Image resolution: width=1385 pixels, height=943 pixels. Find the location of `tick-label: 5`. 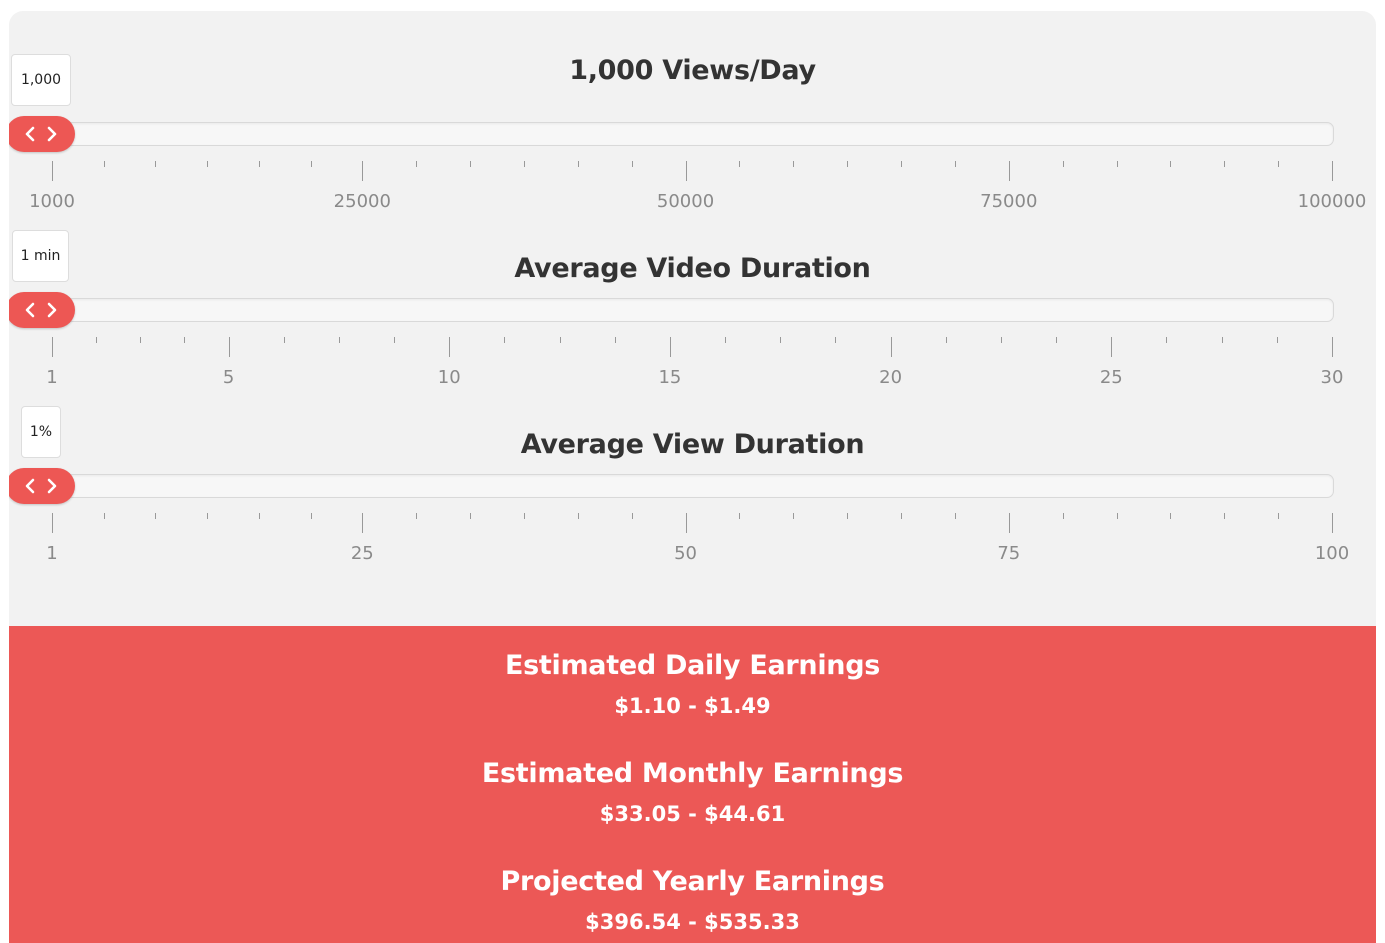

tick-label: 5 is located at coordinates (228, 377).